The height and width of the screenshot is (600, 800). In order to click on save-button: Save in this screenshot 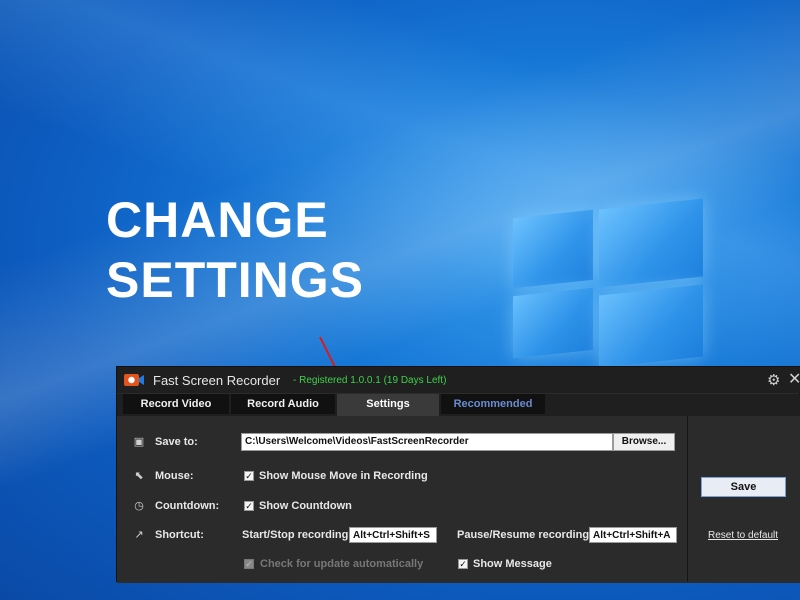, I will do `click(743, 487)`.